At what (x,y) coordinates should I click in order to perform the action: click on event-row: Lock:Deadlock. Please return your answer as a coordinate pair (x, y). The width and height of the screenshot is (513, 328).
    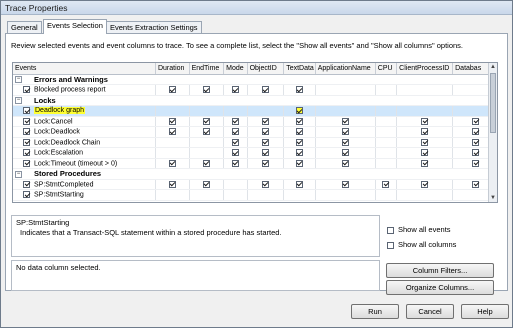
    Looking at the image, I should click on (255, 132).